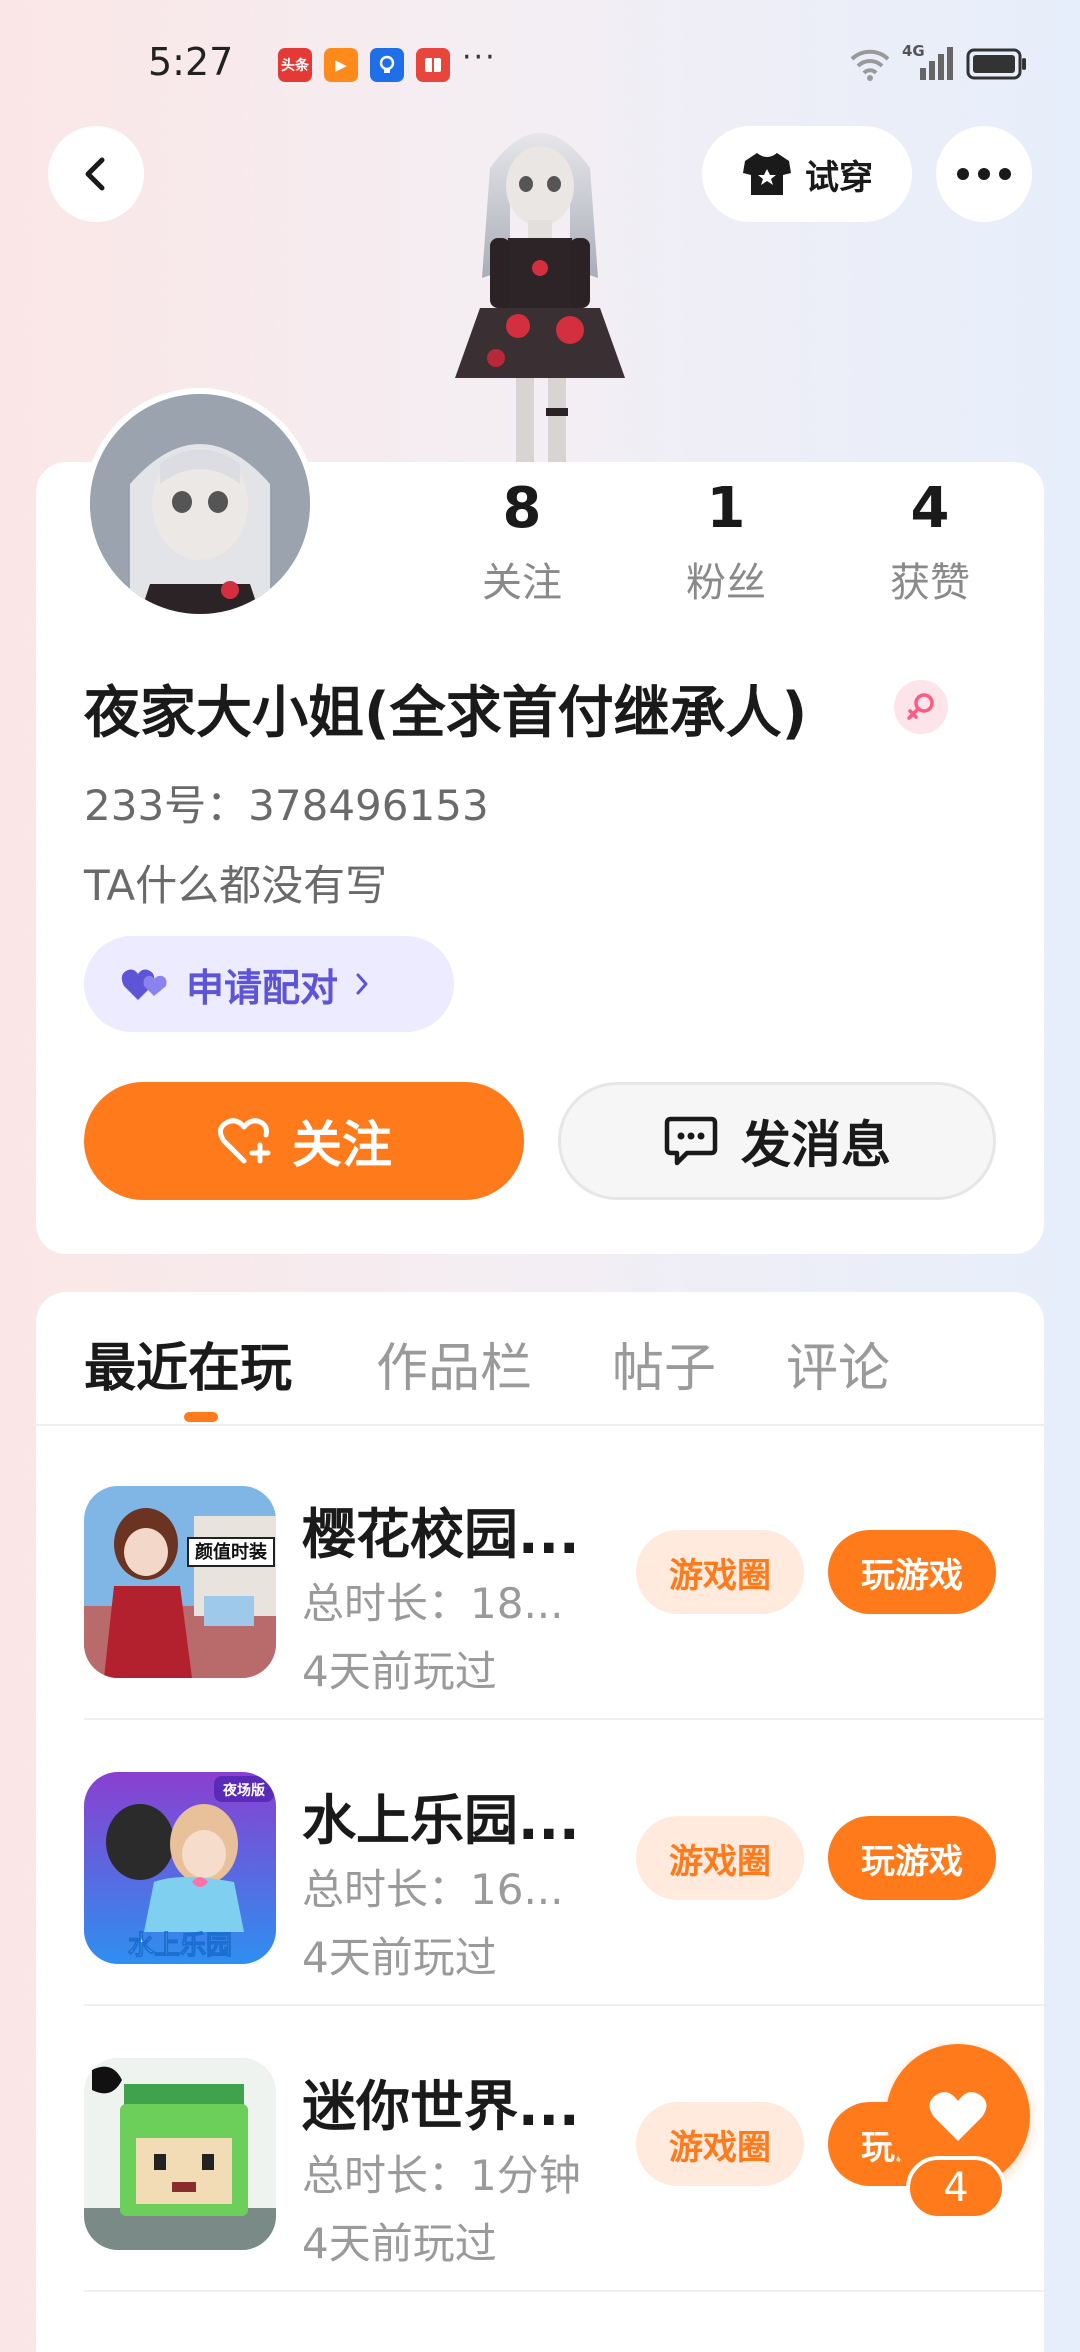 The height and width of the screenshot is (2352, 1080). What do you see at coordinates (540, 2149) in the screenshot?
I see `game-row: 迷你世界... 总时长：1分钟 4天前玩过 游戏圈 玩游戏` at bounding box center [540, 2149].